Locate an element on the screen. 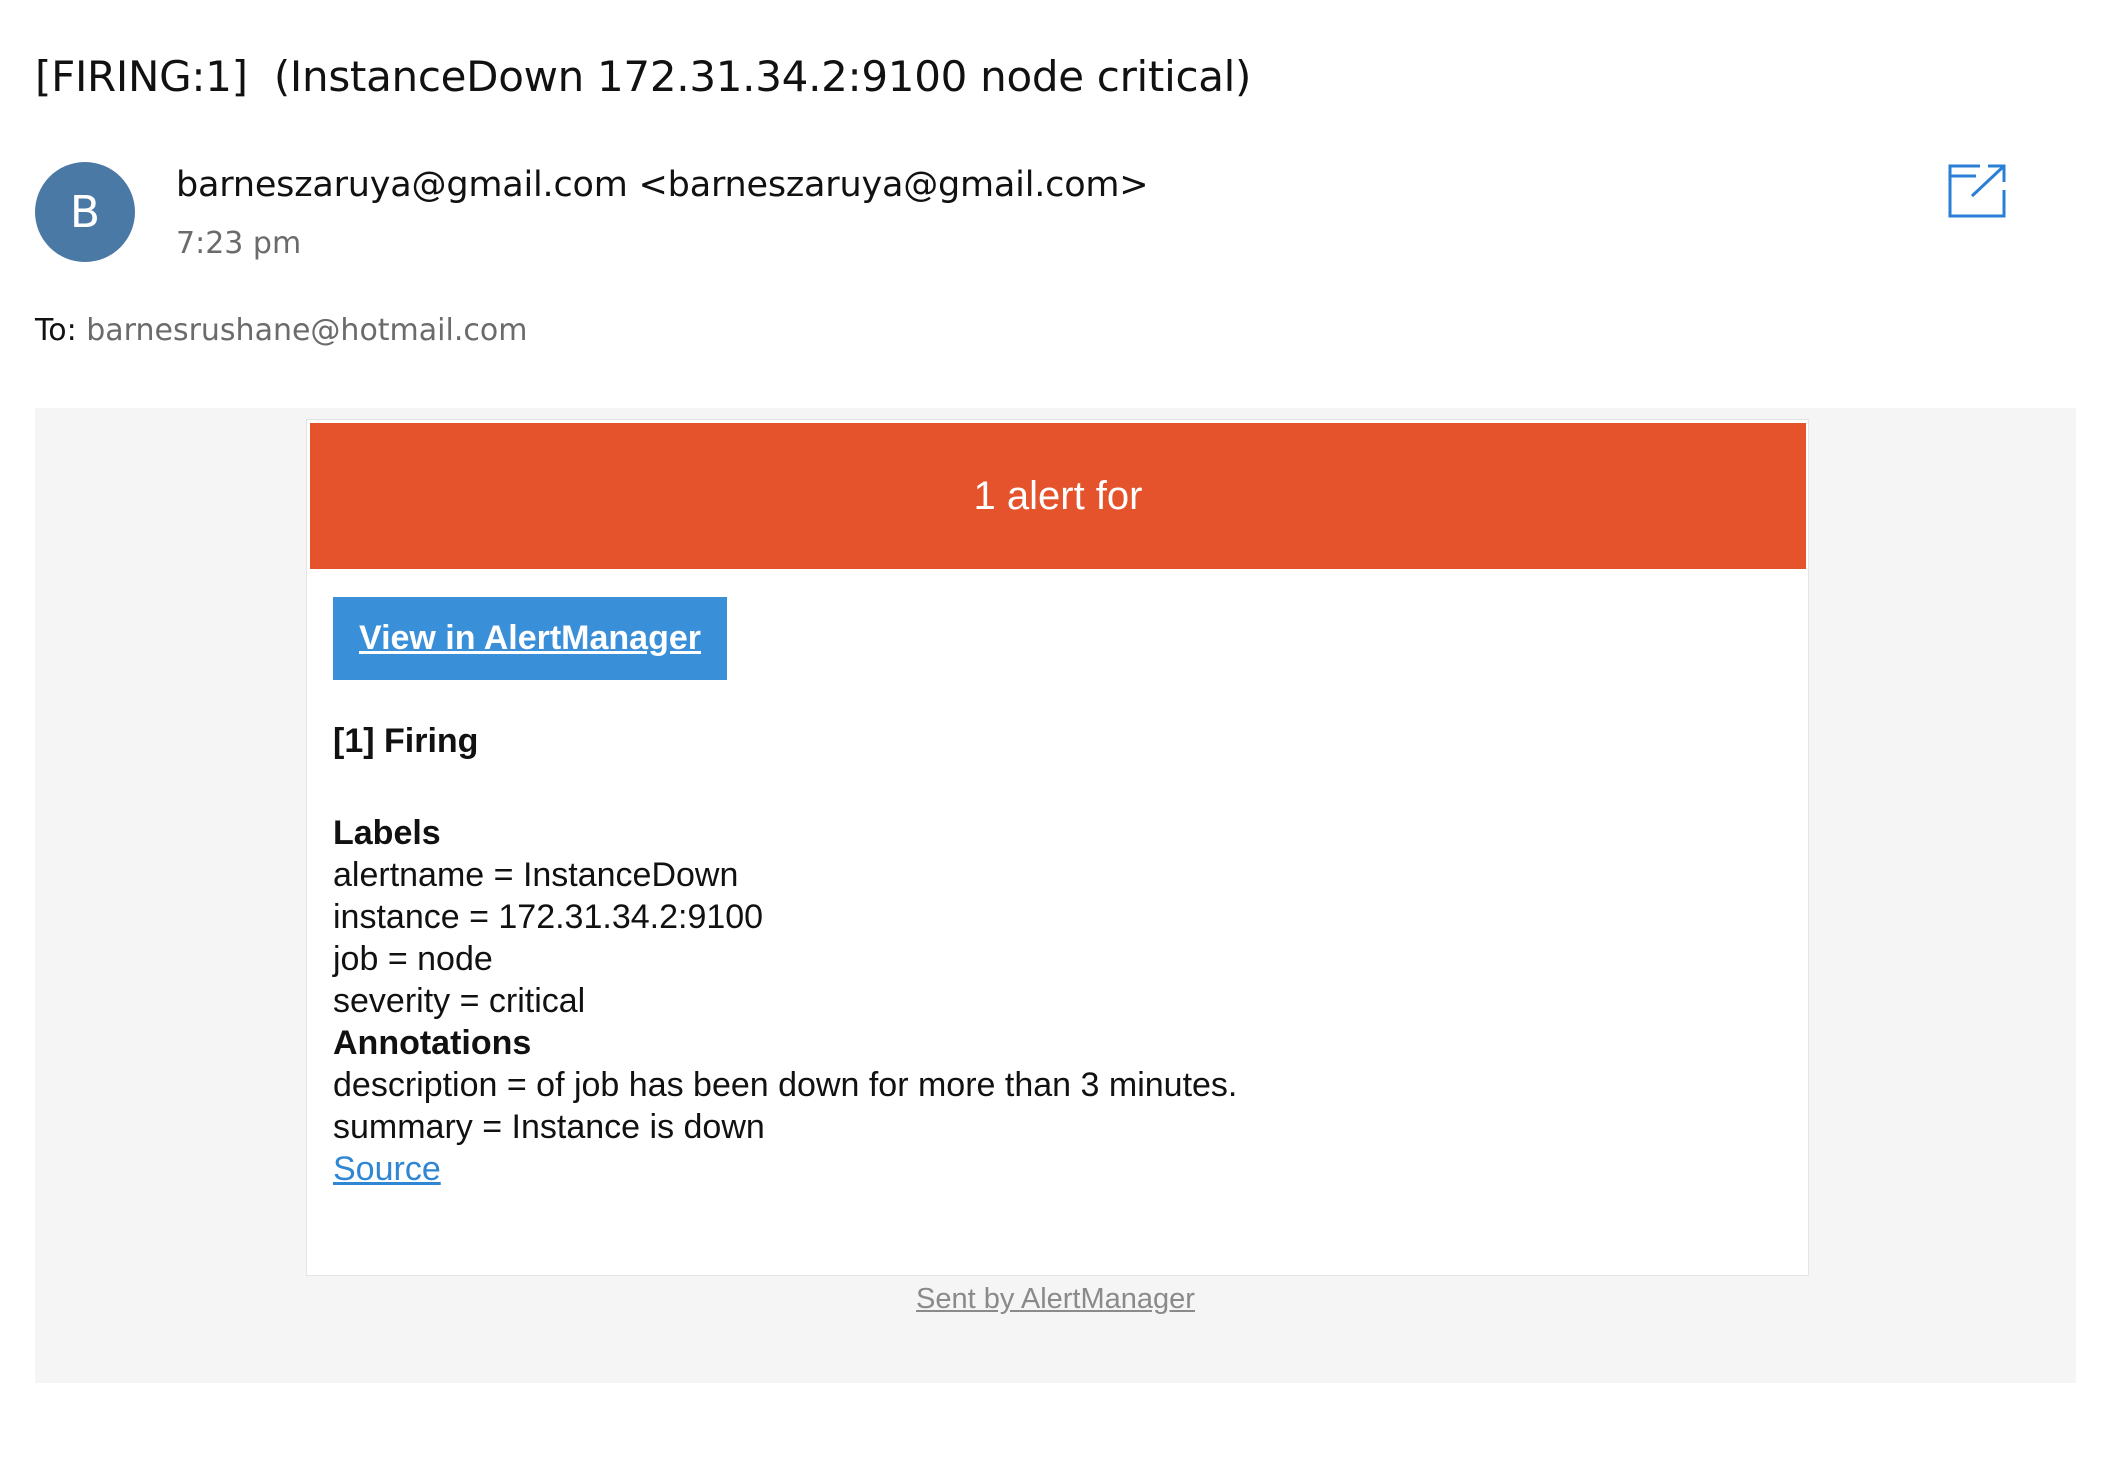  alert-header: 1 alert for is located at coordinates (1058, 496).